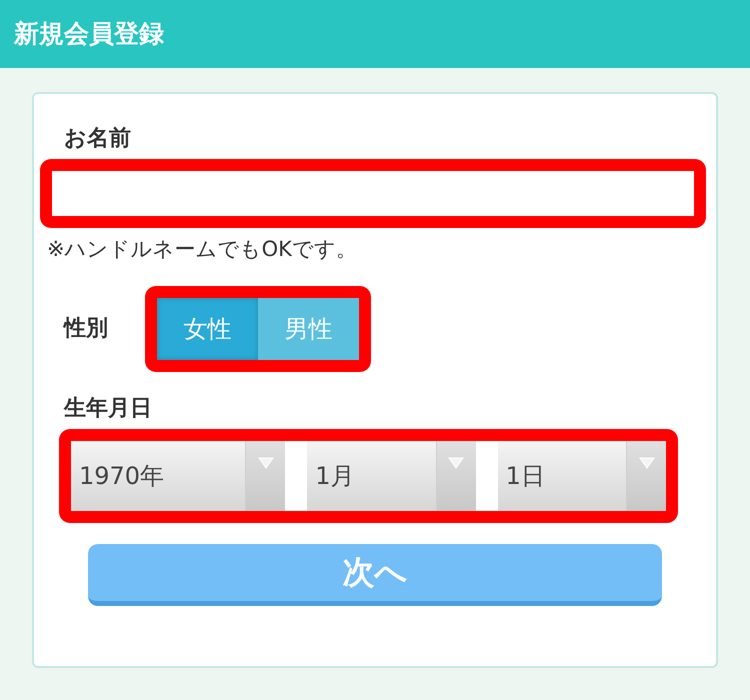 This screenshot has height=700, width=750. Describe the element at coordinates (178, 475) in the screenshot. I see `date-dropdown: 1970年` at that location.